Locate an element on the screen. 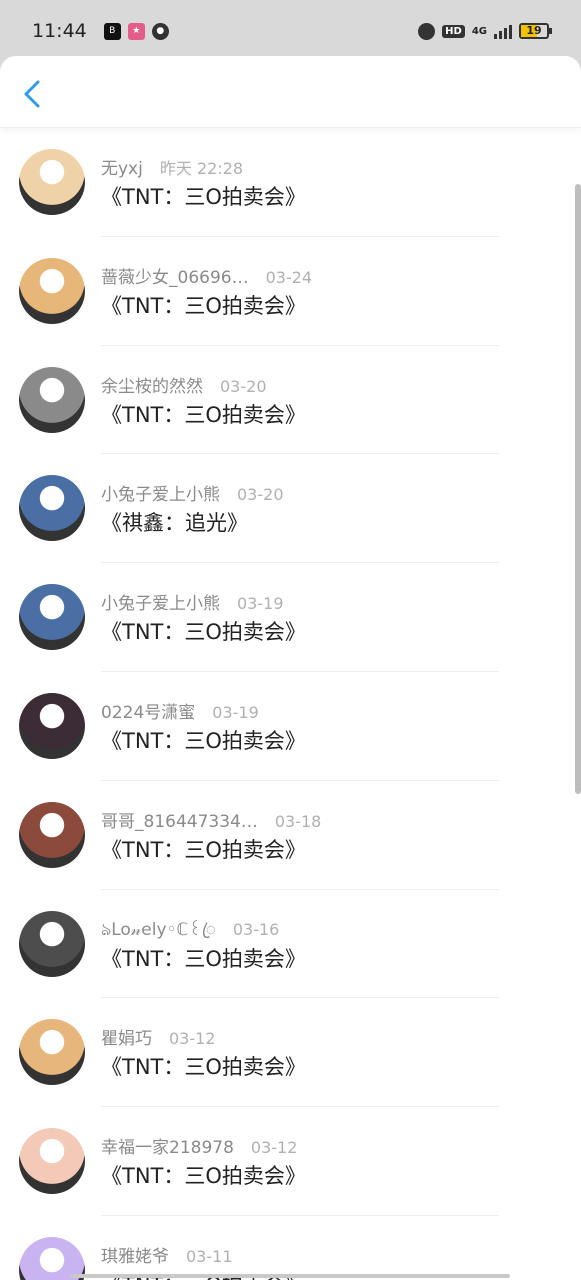 The height and width of the screenshot is (1280, 581). username: 余尘桉的然然 is located at coordinates (152, 384).